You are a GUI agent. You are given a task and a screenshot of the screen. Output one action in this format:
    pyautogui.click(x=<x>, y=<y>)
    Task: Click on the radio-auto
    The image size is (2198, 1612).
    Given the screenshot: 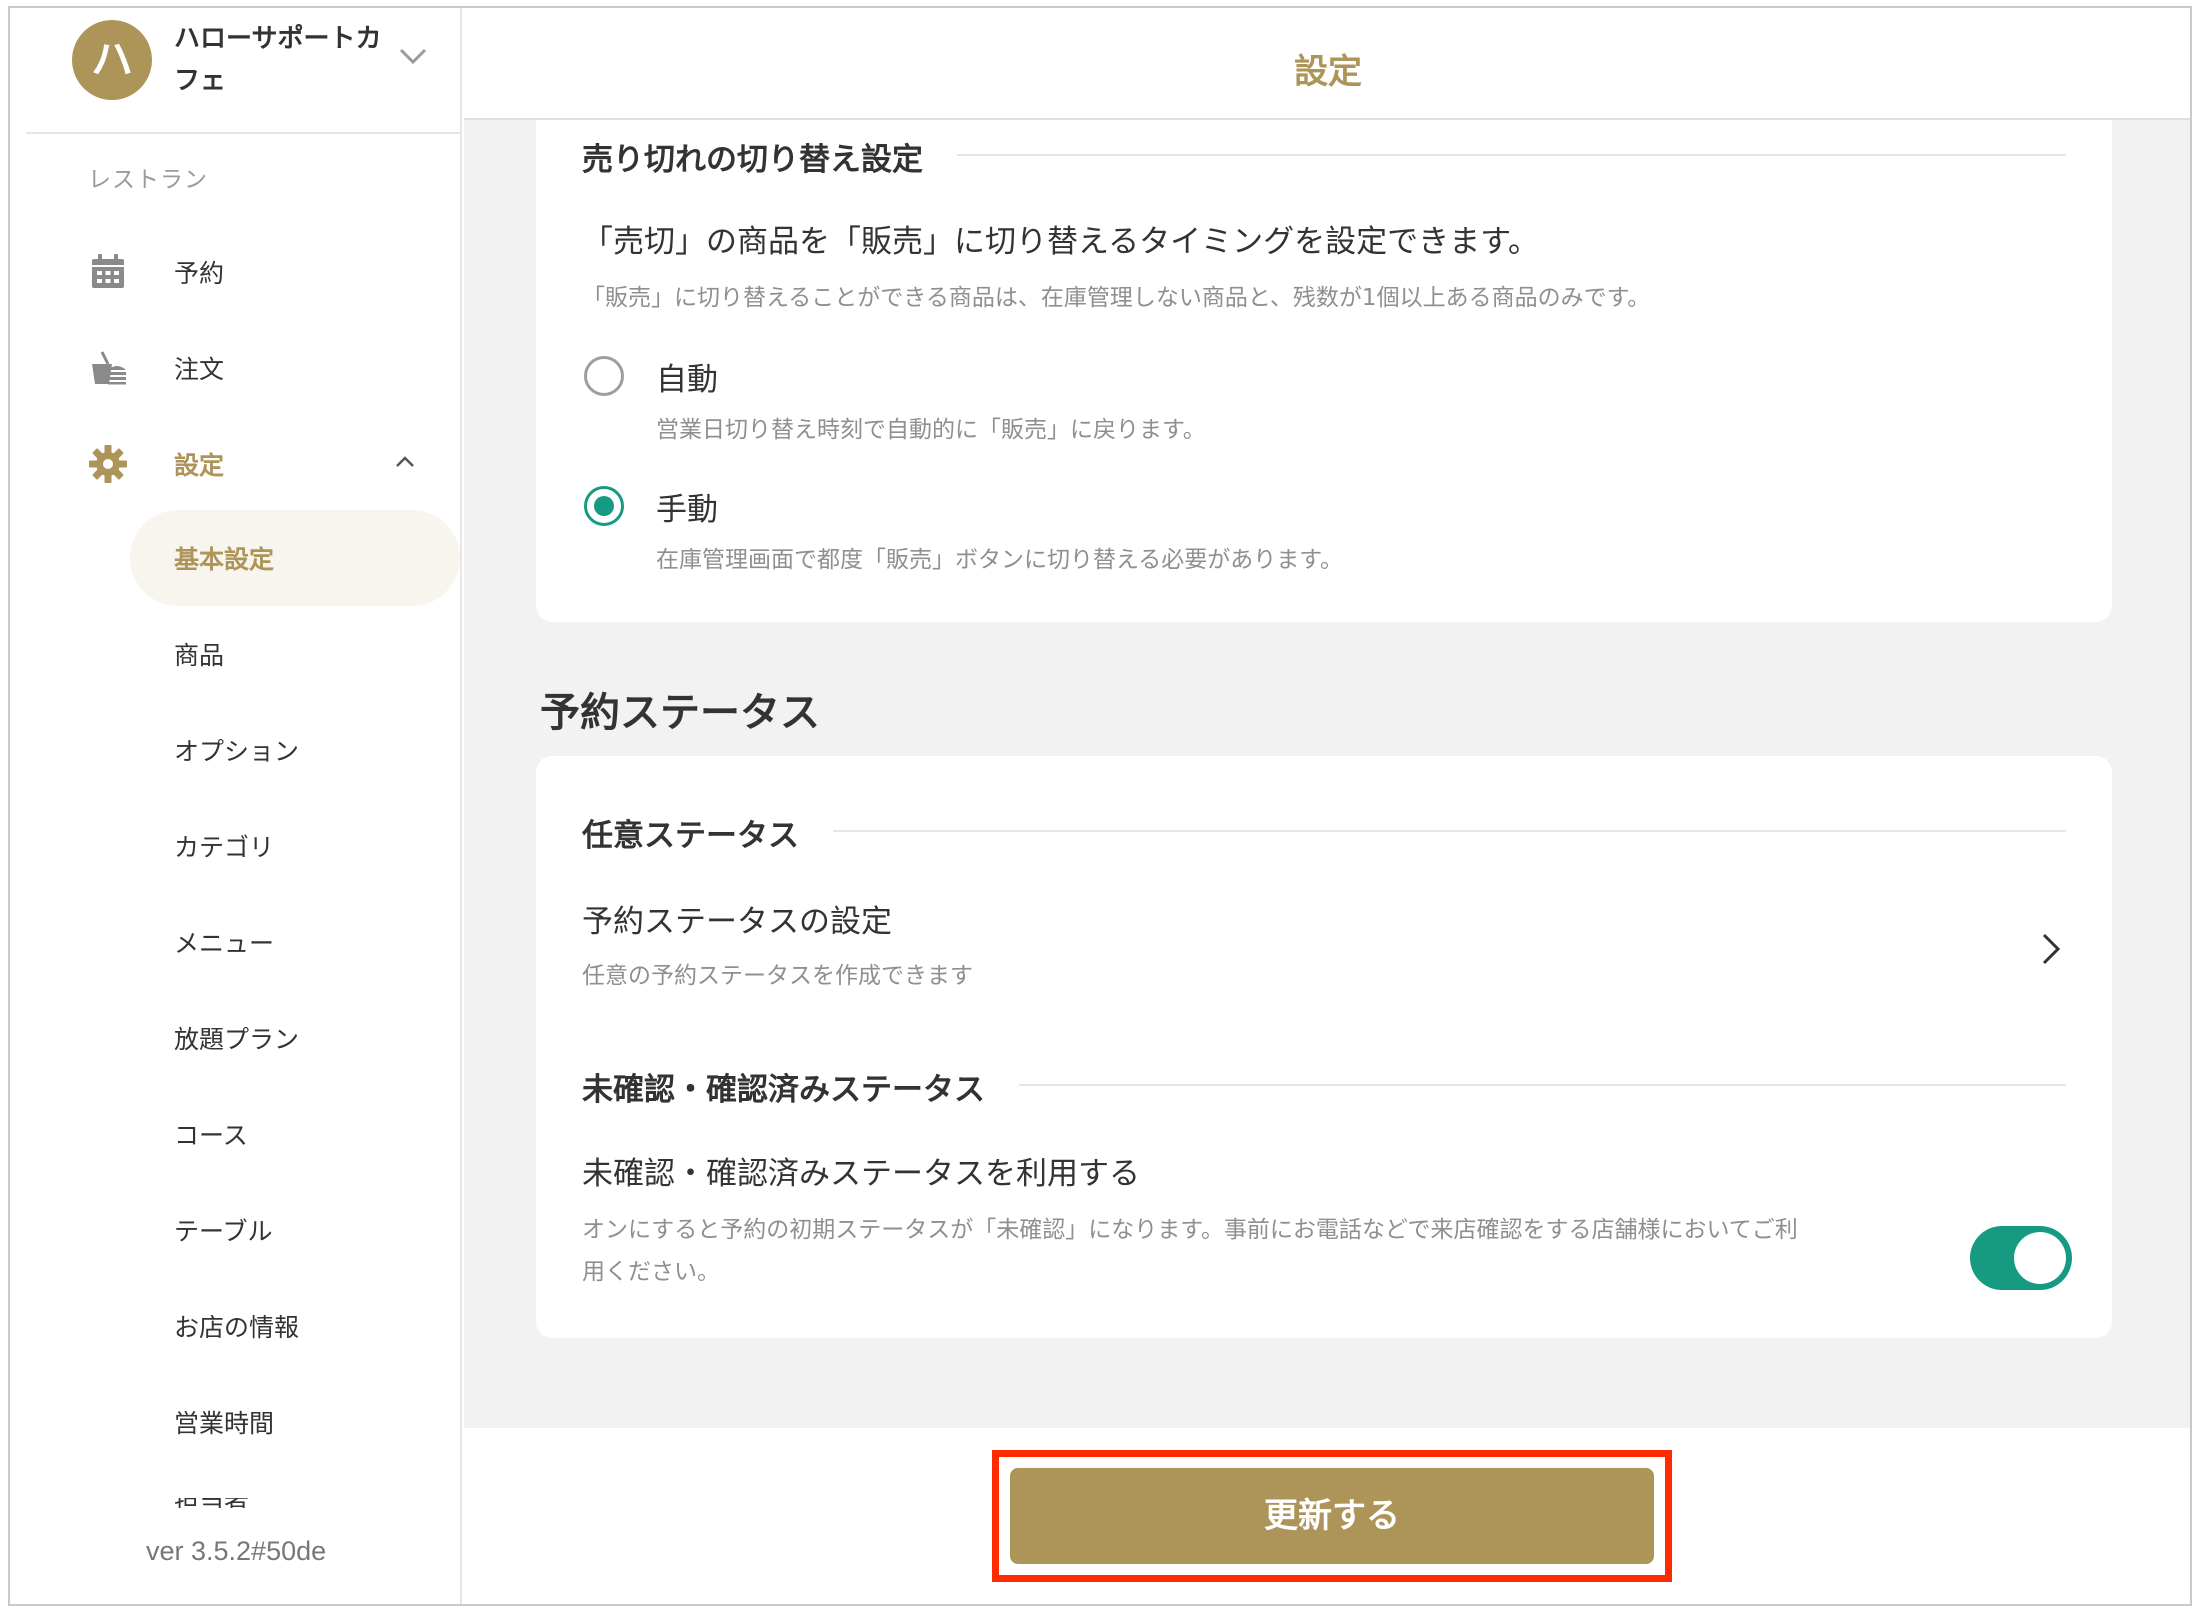 What is the action you would take?
    pyautogui.click(x=604, y=376)
    